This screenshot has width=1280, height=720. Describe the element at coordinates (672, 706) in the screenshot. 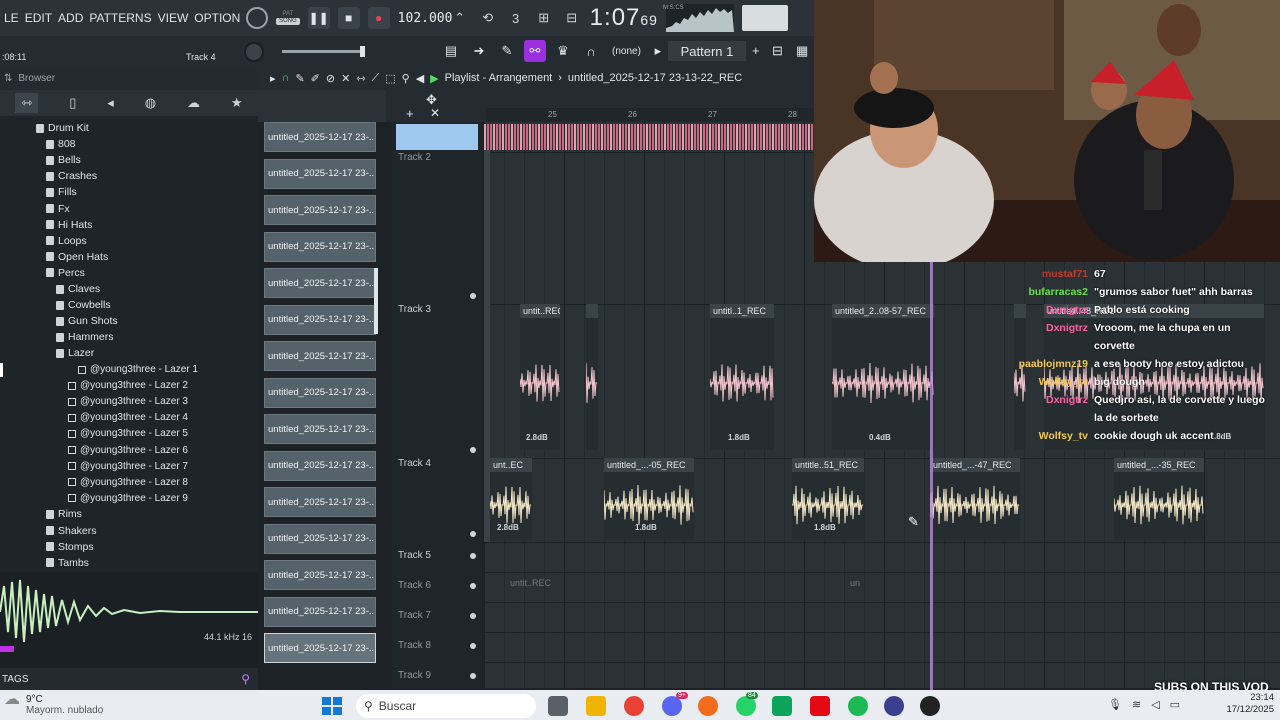

I see `discord-icon` at that location.